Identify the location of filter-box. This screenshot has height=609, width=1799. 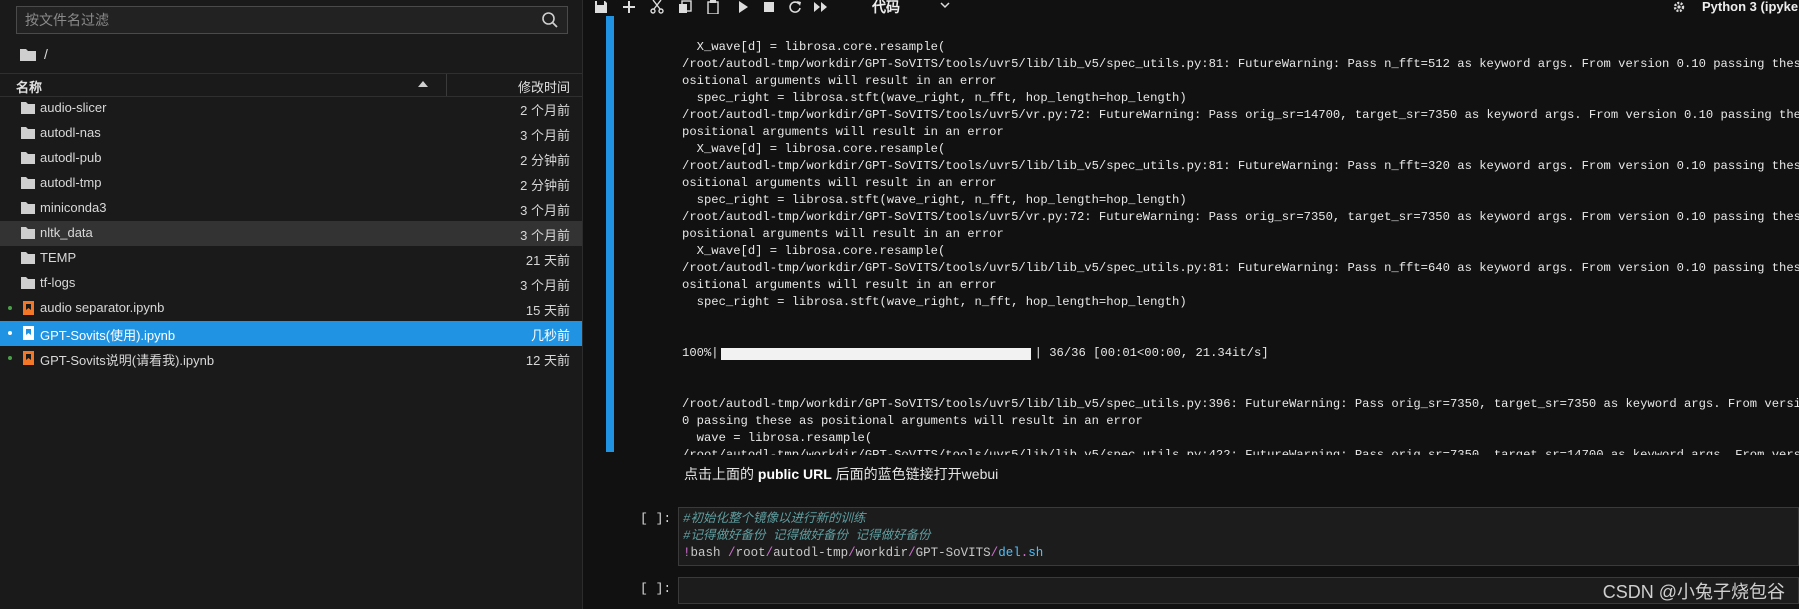
(292, 20).